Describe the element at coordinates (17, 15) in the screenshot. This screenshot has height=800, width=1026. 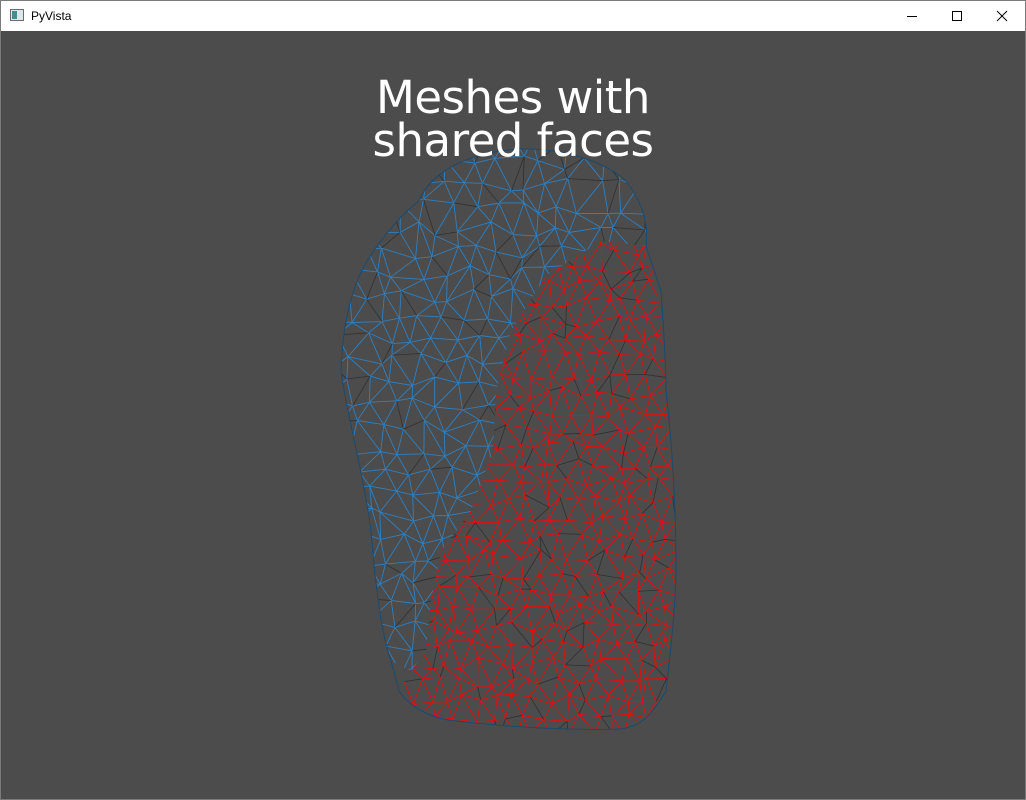
I see `pyvista-app-icon` at that location.